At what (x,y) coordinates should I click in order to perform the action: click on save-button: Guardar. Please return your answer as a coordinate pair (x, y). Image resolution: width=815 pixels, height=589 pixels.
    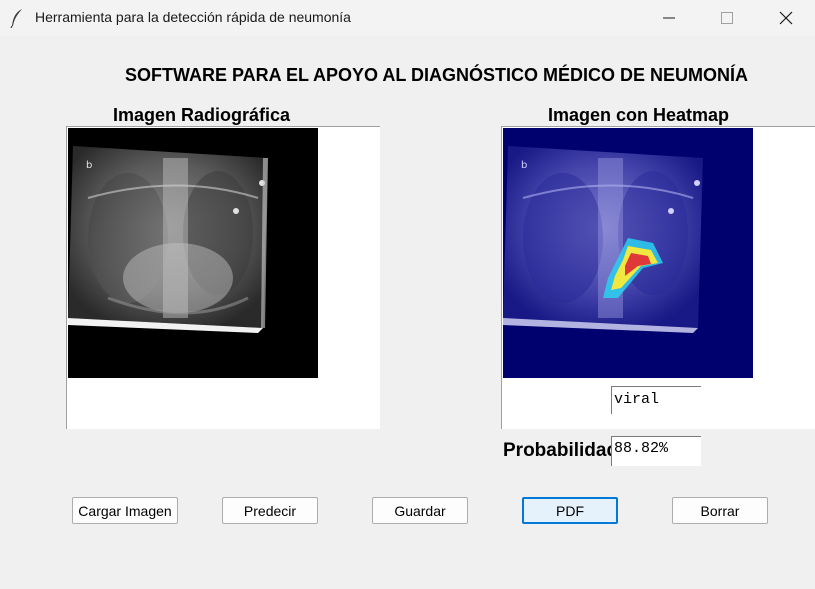
    Looking at the image, I should click on (420, 510).